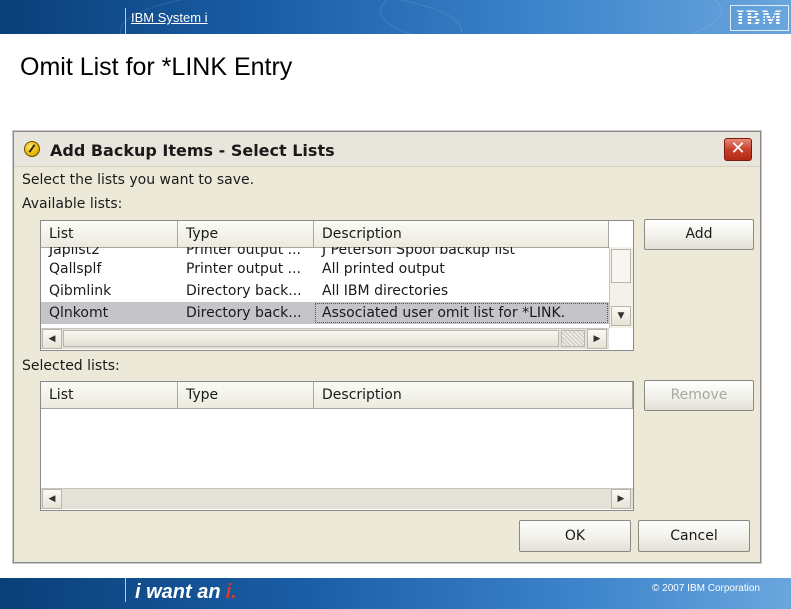 The width and height of the screenshot is (791, 609). Describe the element at coordinates (621, 287) in the screenshot. I see `vertical-scrollbar: ▼` at that location.